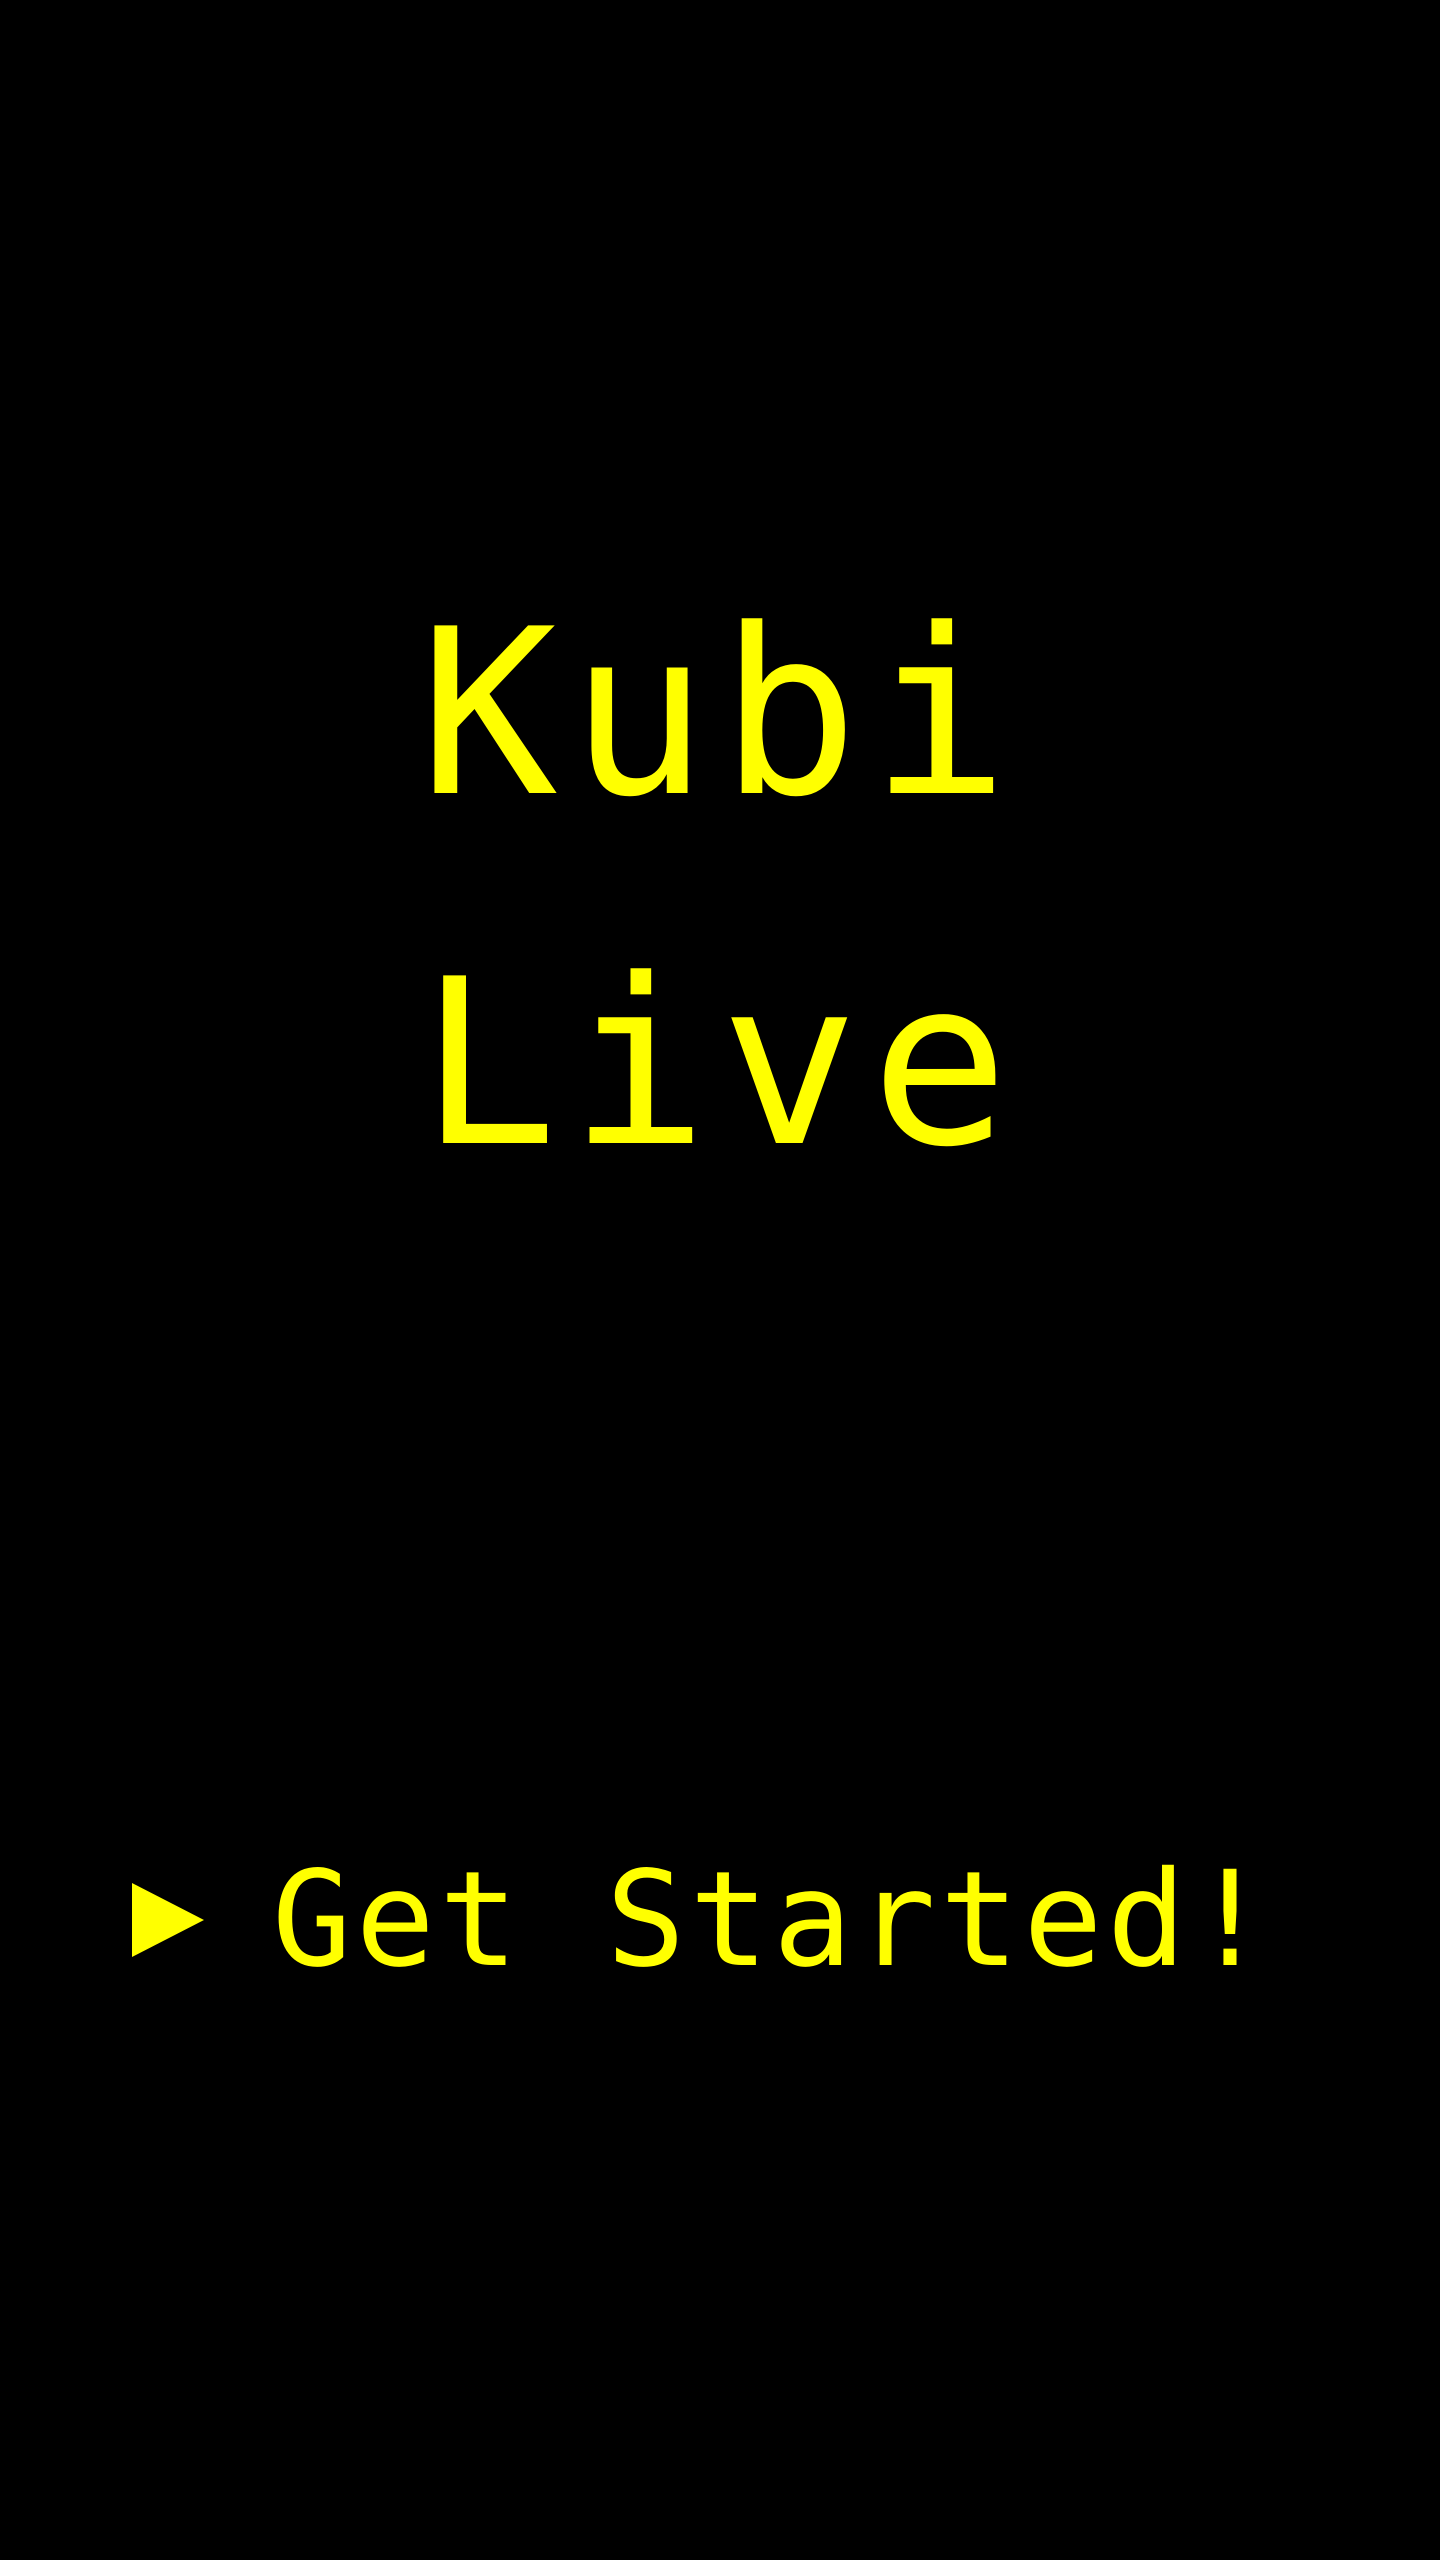 This screenshot has width=1440, height=2560. I want to click on get-started-button: Get Started!, so click(695, 1920).